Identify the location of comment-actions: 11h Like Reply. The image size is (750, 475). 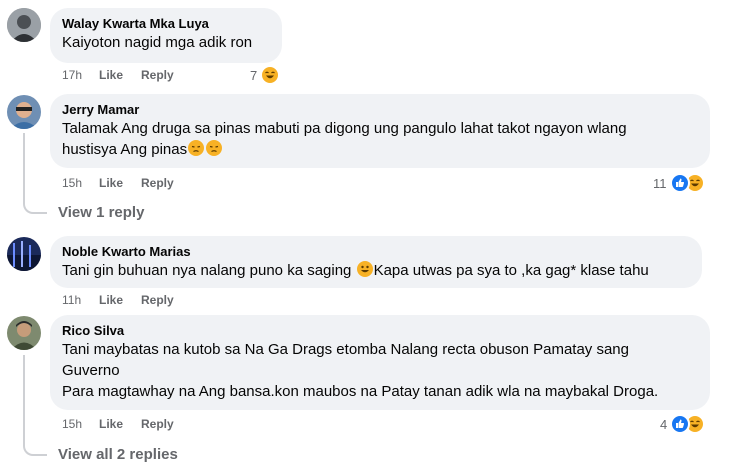
(162, 300).